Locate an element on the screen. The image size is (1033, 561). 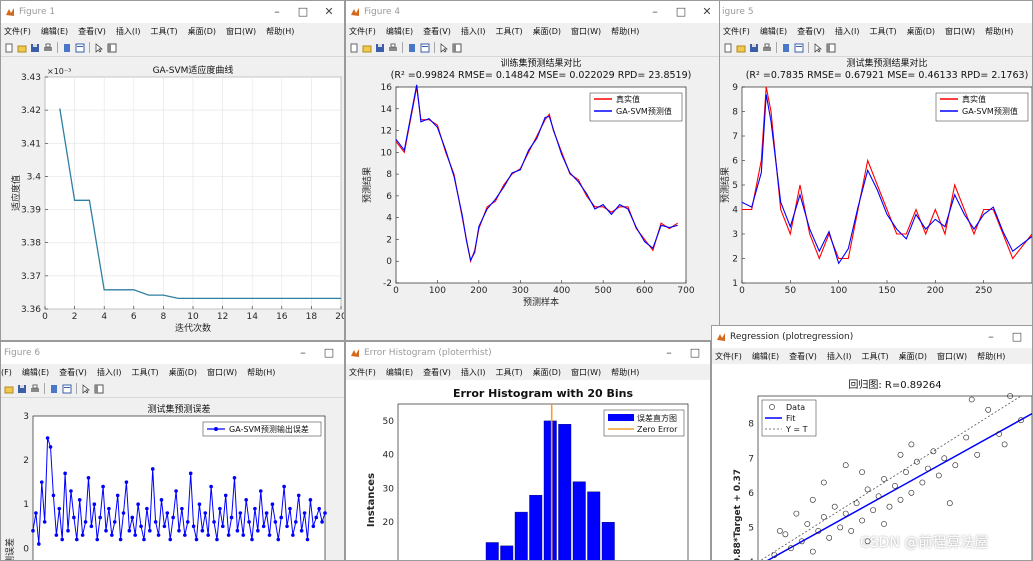
titlebar: Figure 1 – □ ✕ is located at coordinates (172, 12).